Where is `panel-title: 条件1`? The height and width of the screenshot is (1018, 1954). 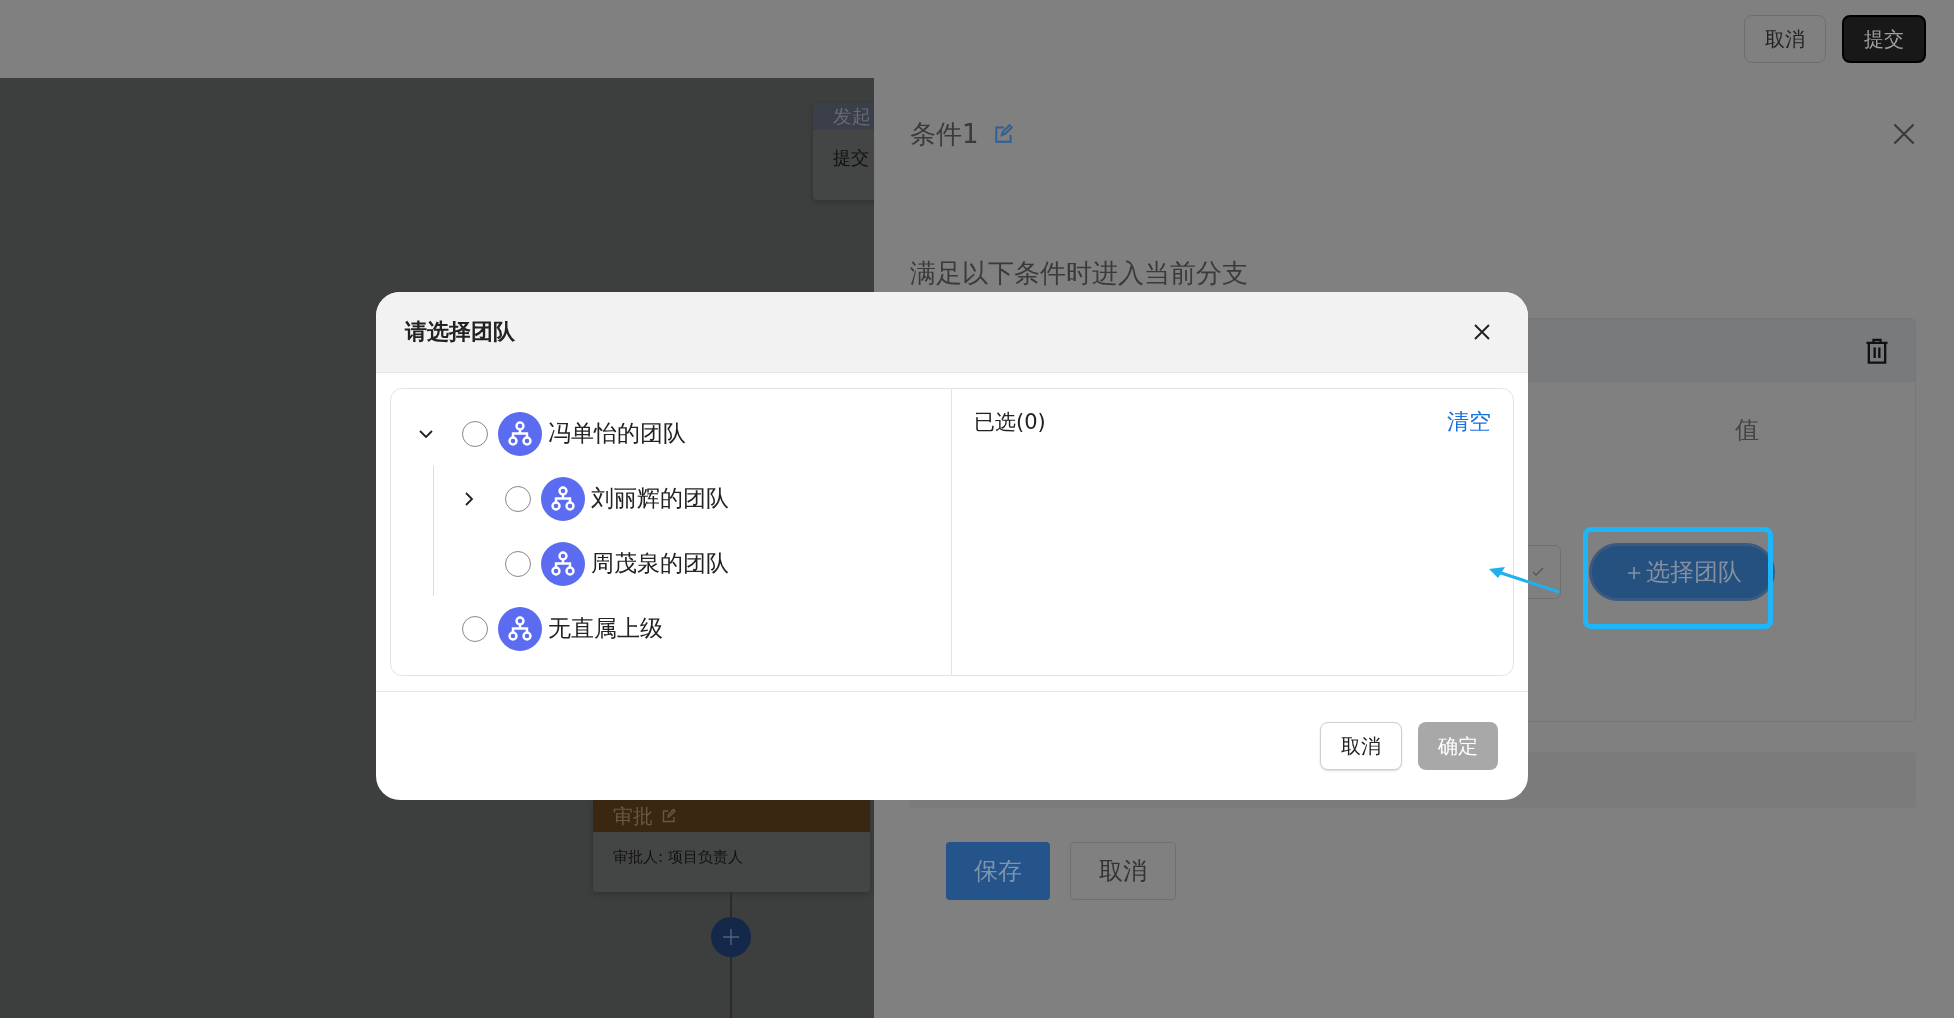 panel-title: 条件1 is located at coordinates (944, 134).